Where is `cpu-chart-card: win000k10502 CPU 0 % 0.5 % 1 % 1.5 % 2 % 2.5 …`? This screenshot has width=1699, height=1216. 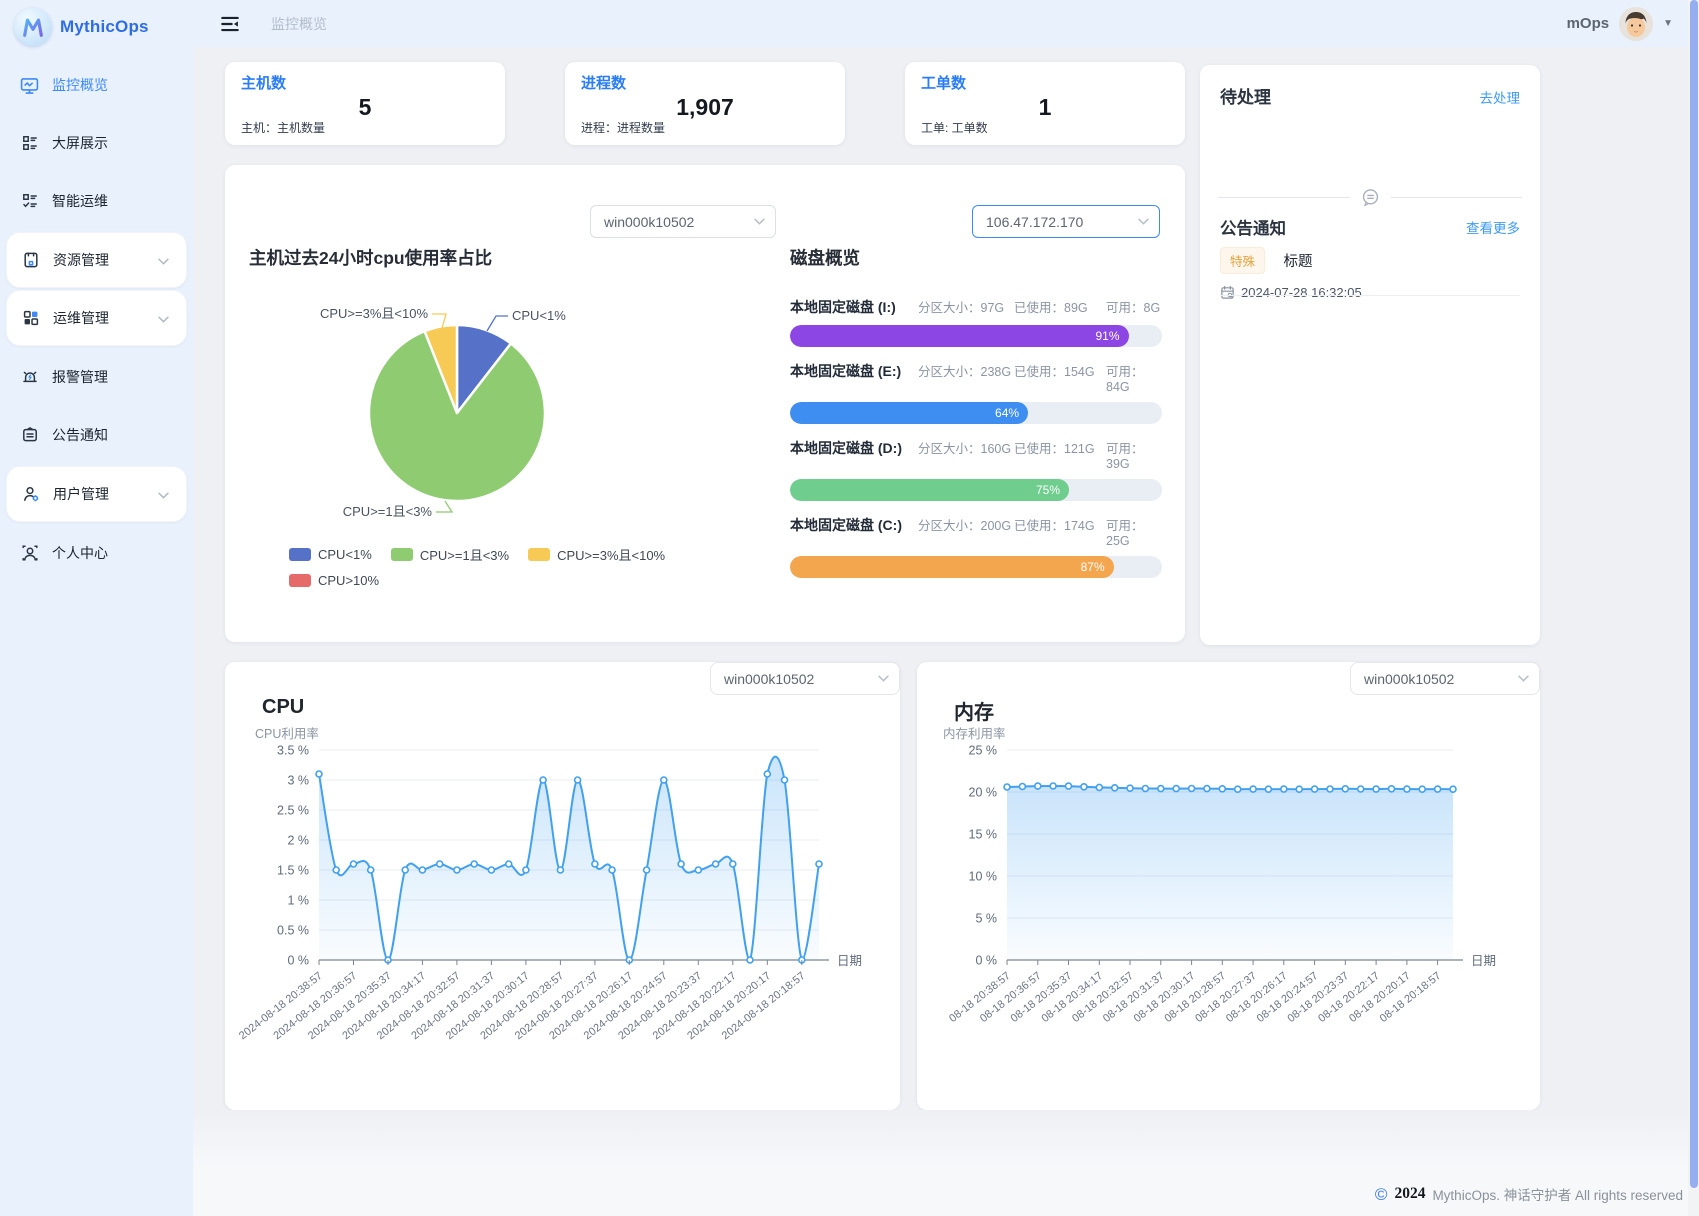 cpu-chart-card: win000k10502 CPU 0 % 0.5 % 1 % 1.5 % 2 % 2.5 … is located at coordinates (562, 886).